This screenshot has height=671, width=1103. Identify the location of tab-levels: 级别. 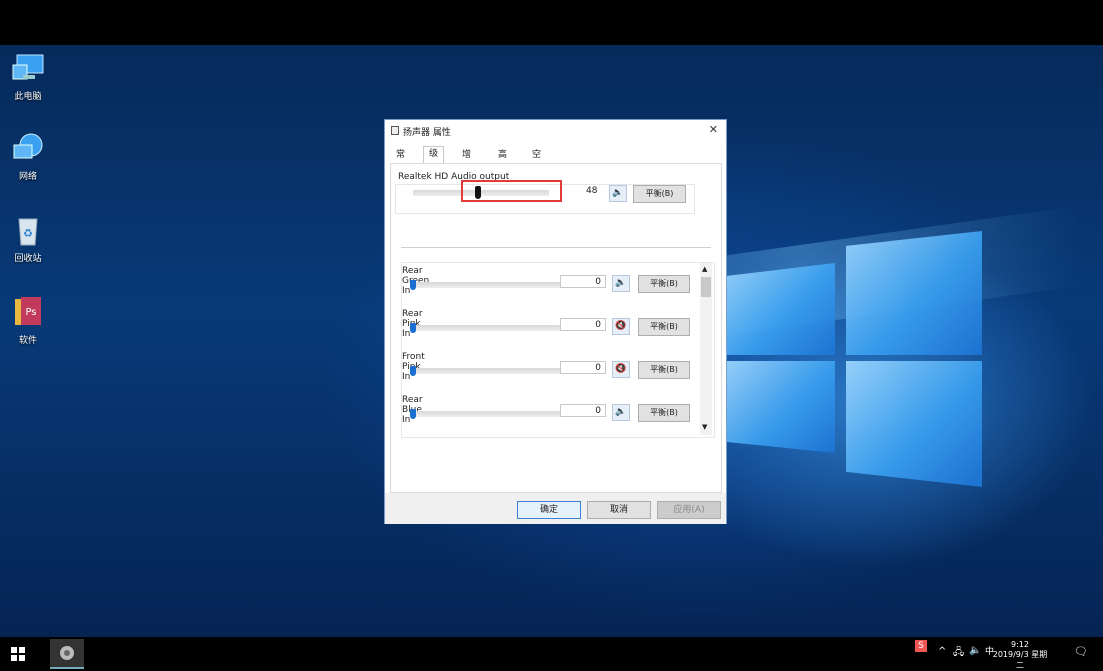
(434, 160).